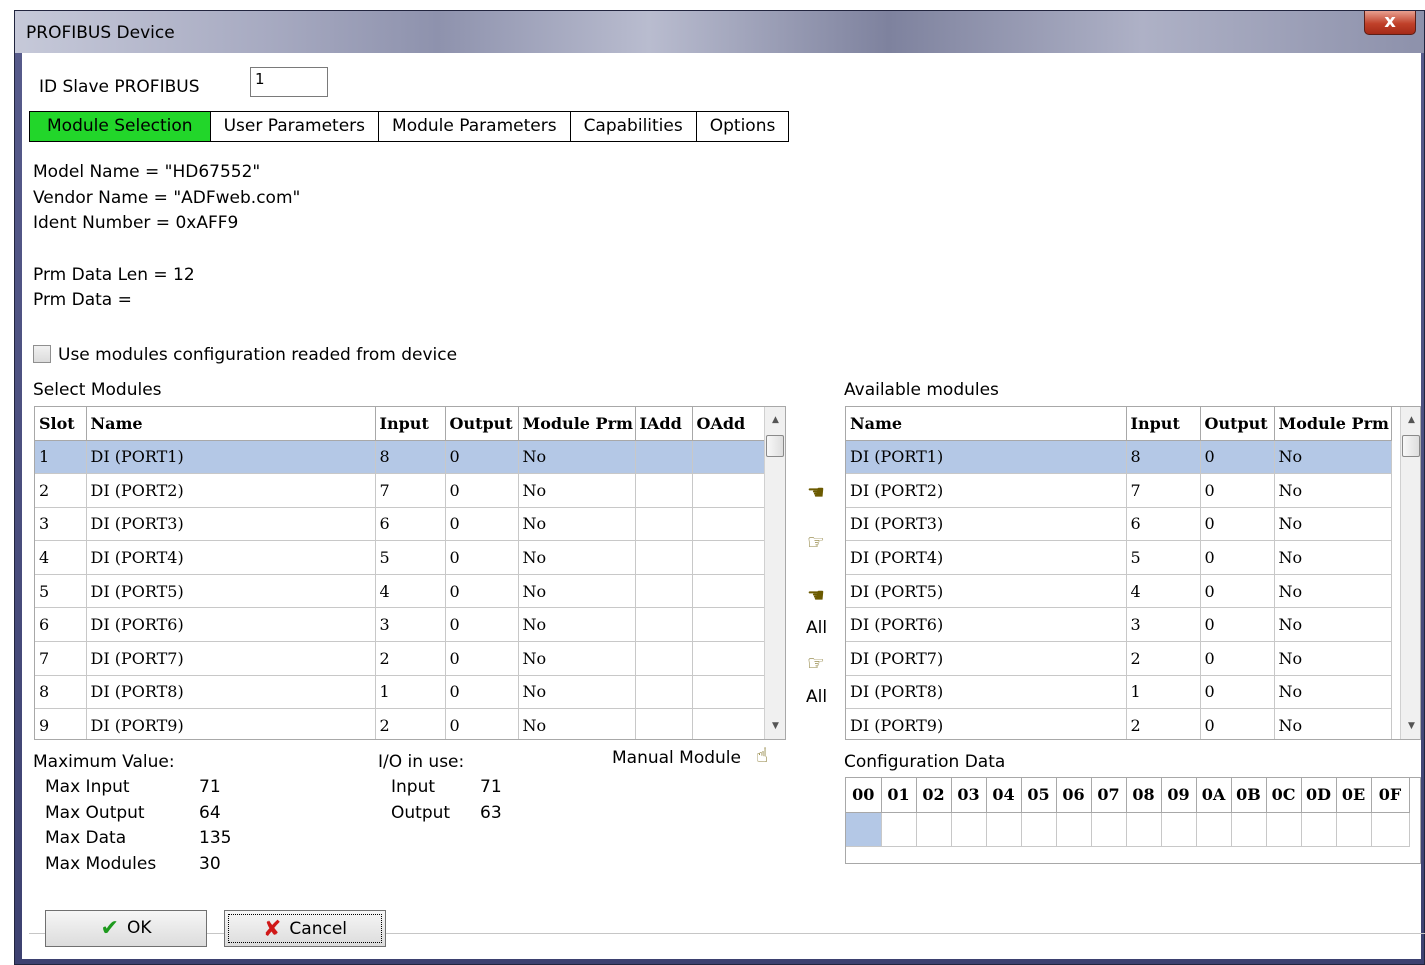 The width and height of the screenshot is (1425, 965). I want to click on max-modules-value: 30, so click(210, 864).